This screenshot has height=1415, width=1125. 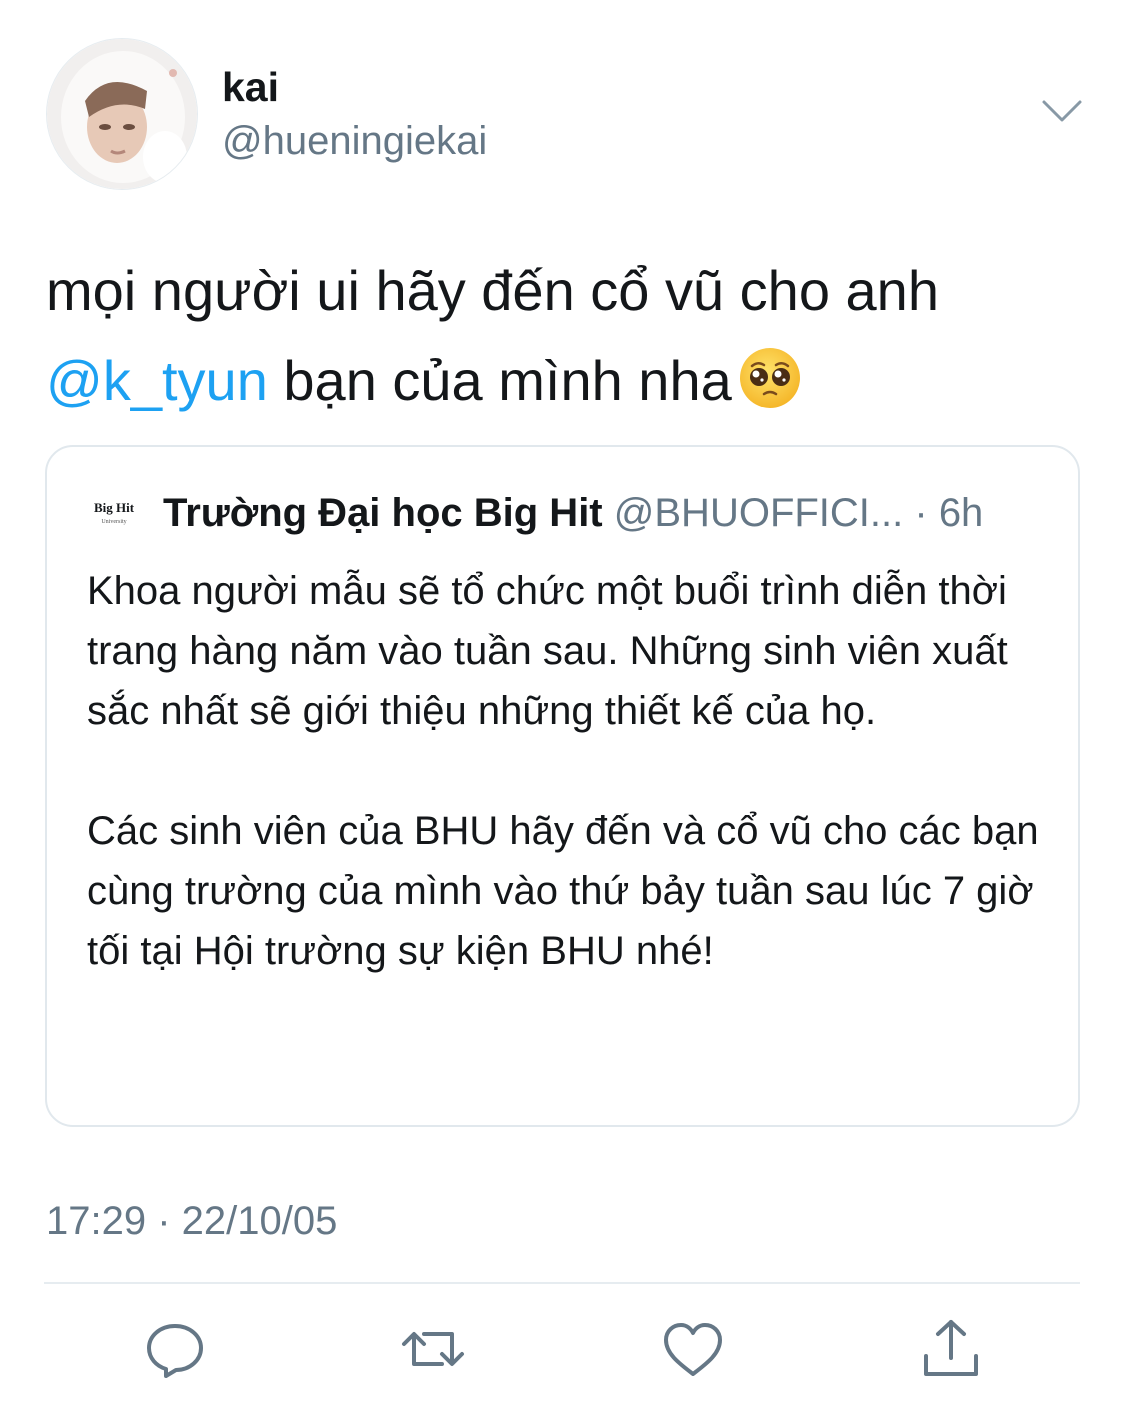 What do you see at coordinates (943, 513) in the screenshot?
I see `quoted-time: · 6h` at bounding box center [943, 513].